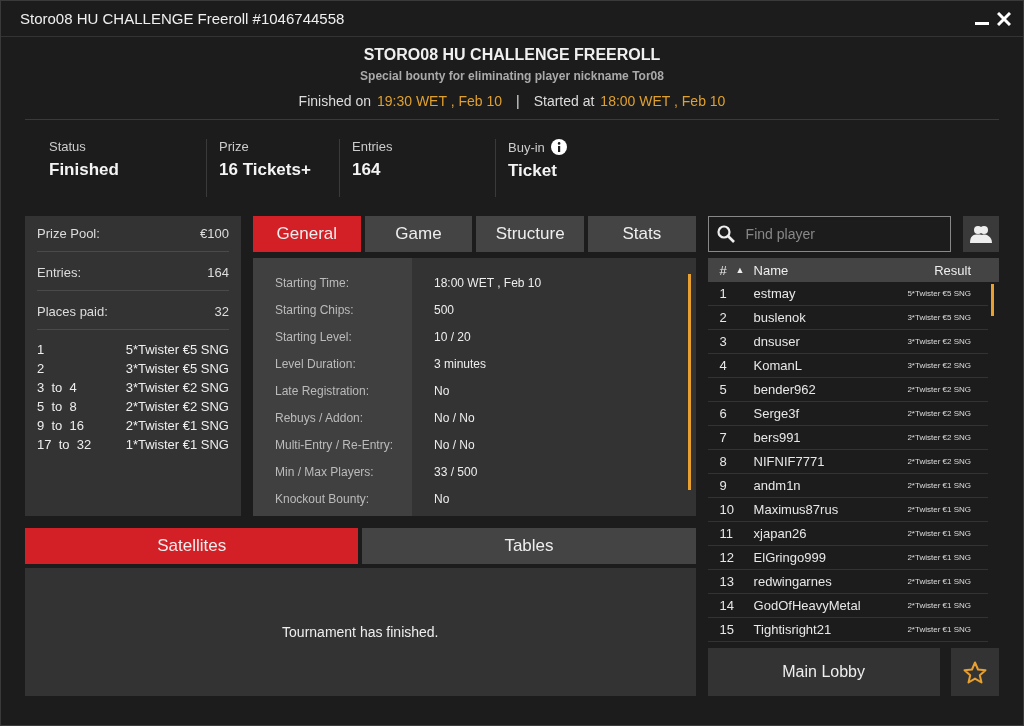 The width and height of the screenshot is (1024, 726). I want to click on players-button, so click(981, 234).